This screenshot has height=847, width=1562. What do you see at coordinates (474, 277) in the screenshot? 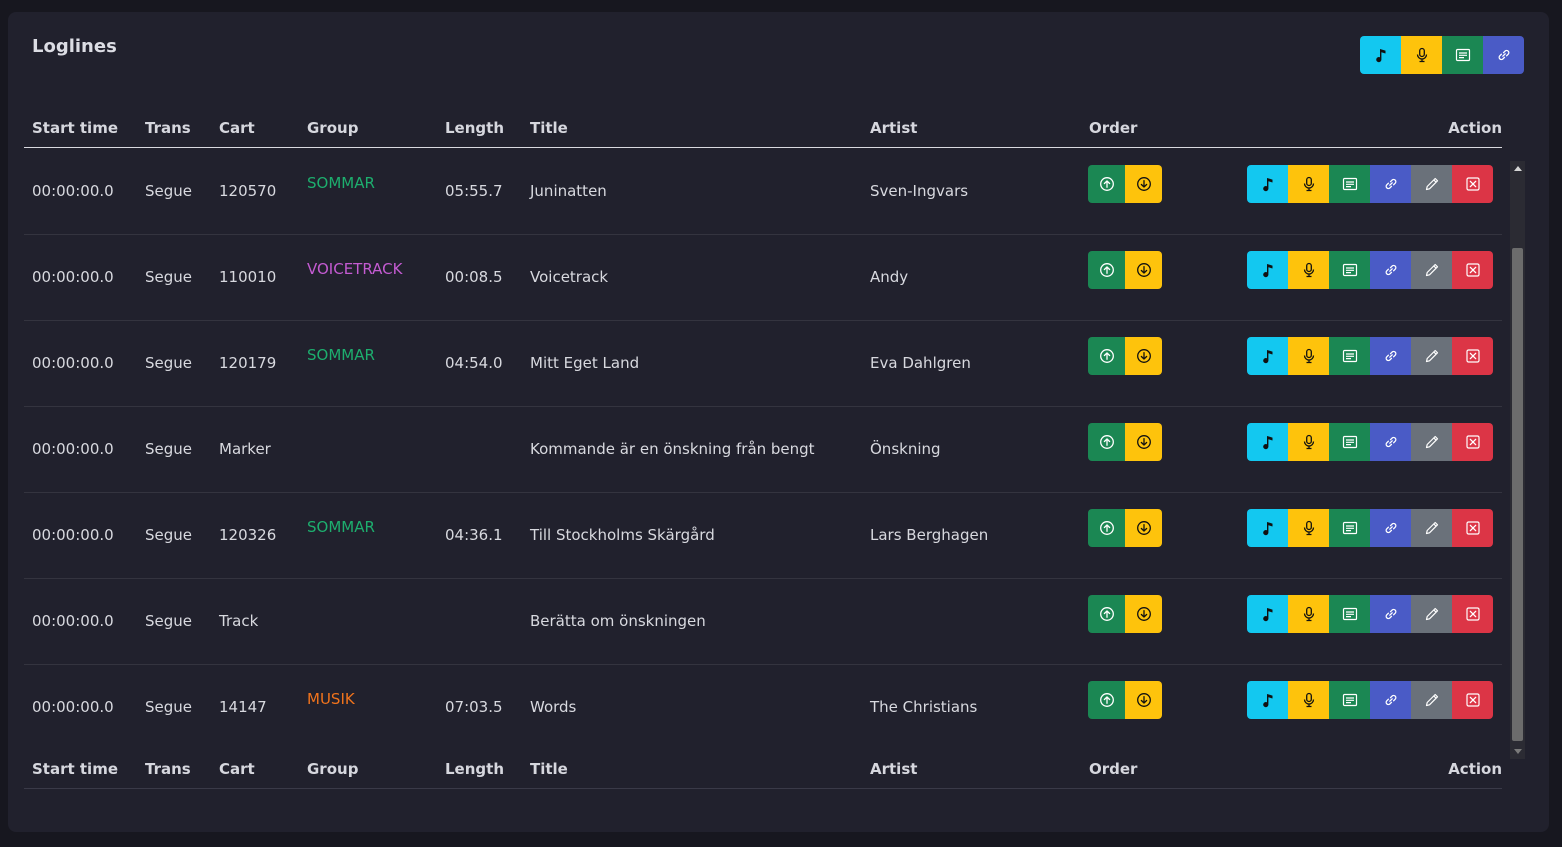
I see `cell-length: 00:08.5` at bounding box center [474, 277].